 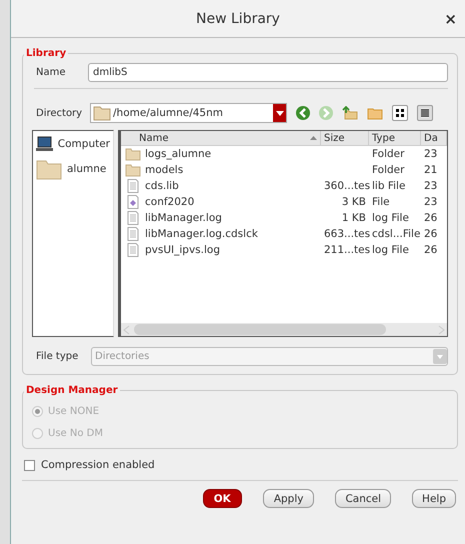 What do you see at coordinates (241, 465) in the screenshot?
I see `compression-checkbox: Compression enabled` at bounding box center [241, 465].